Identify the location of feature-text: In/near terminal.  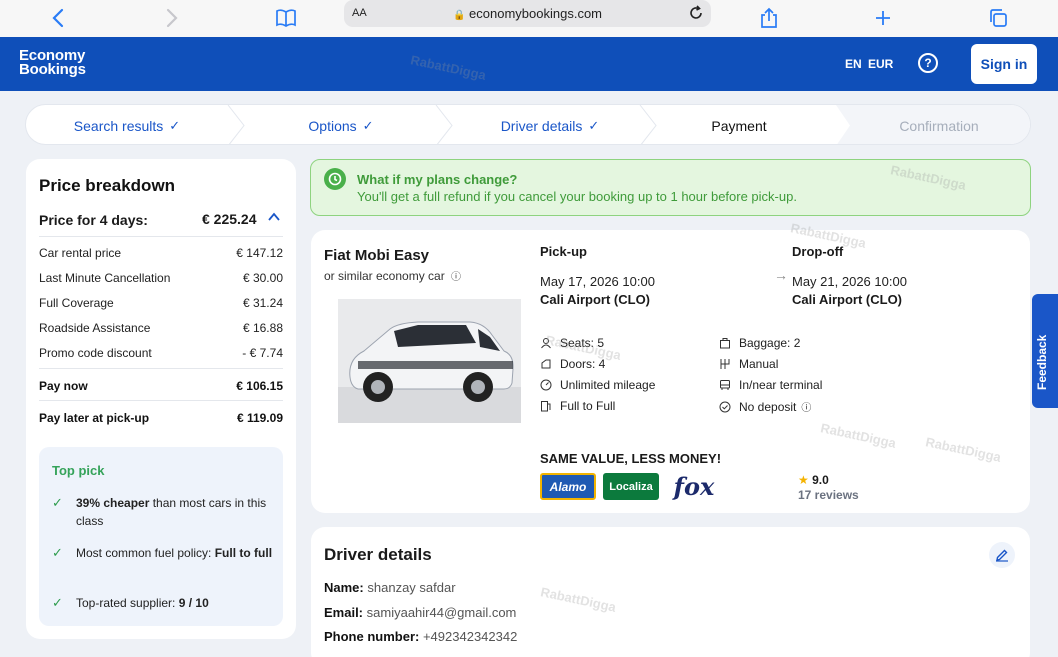
(781, 385).